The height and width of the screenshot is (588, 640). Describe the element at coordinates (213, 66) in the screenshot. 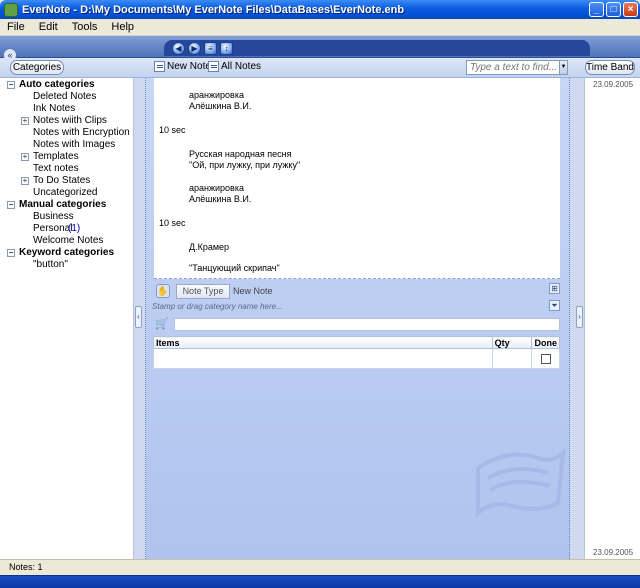

I see `all-notes-icon` at that location.